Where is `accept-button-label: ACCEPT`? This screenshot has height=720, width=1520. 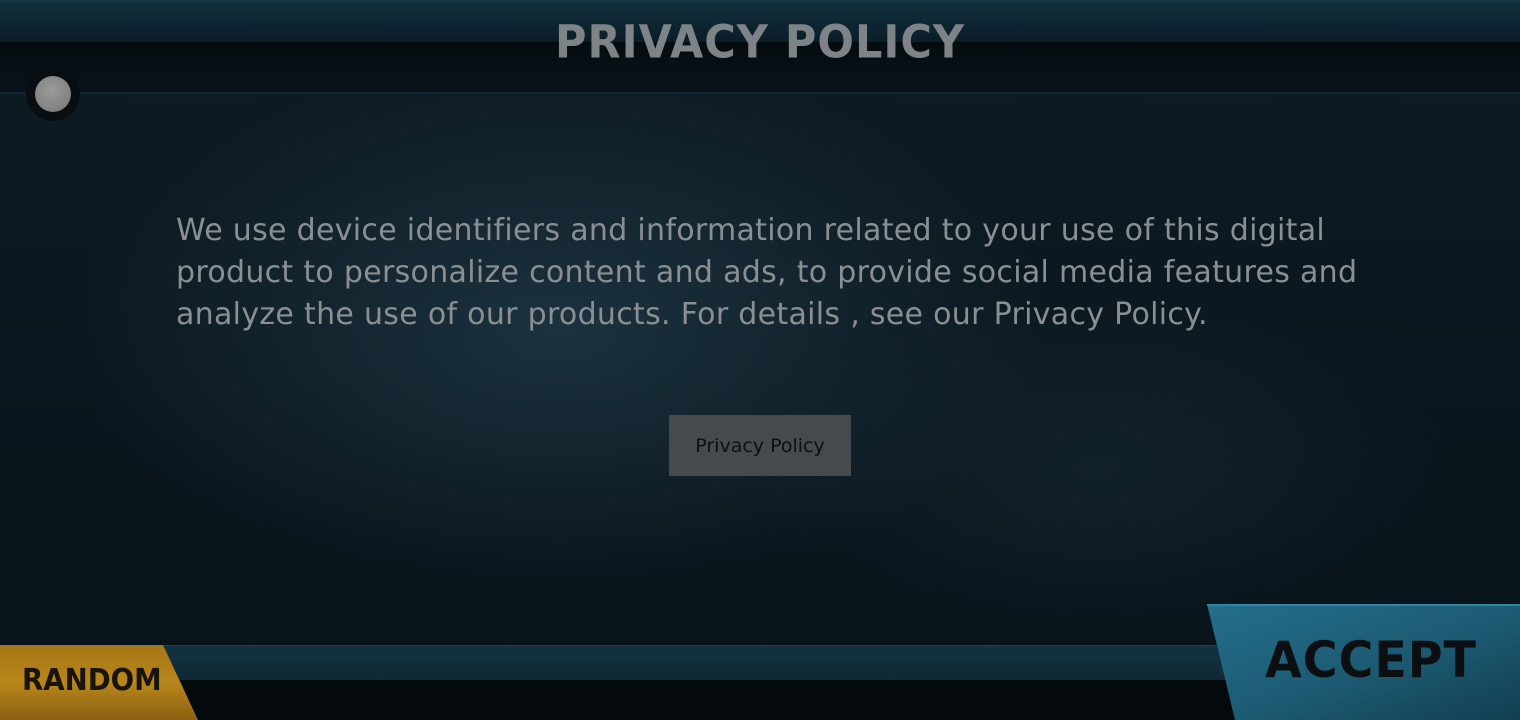
accept-button-label: ACCEPT is located at coordinates (1371, 660).